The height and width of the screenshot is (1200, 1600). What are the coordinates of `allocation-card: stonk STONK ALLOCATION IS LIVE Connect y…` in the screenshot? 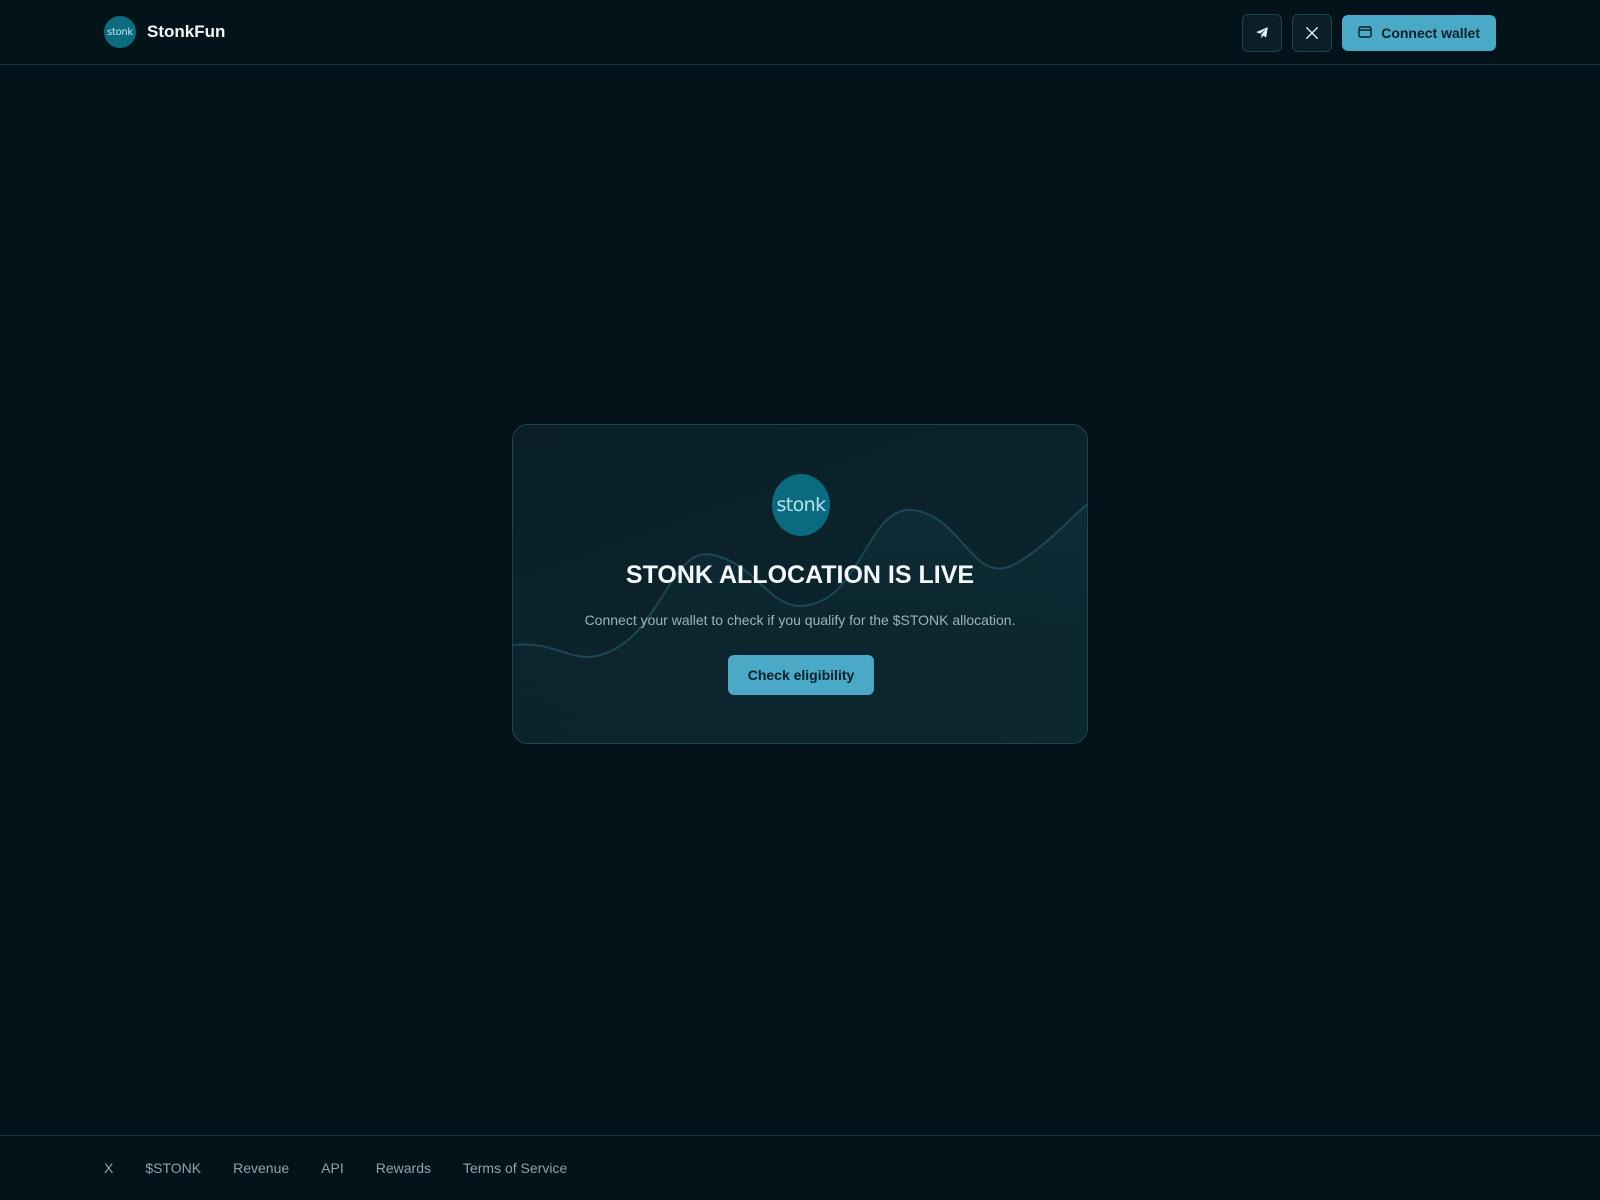 It's located at (800, 584).